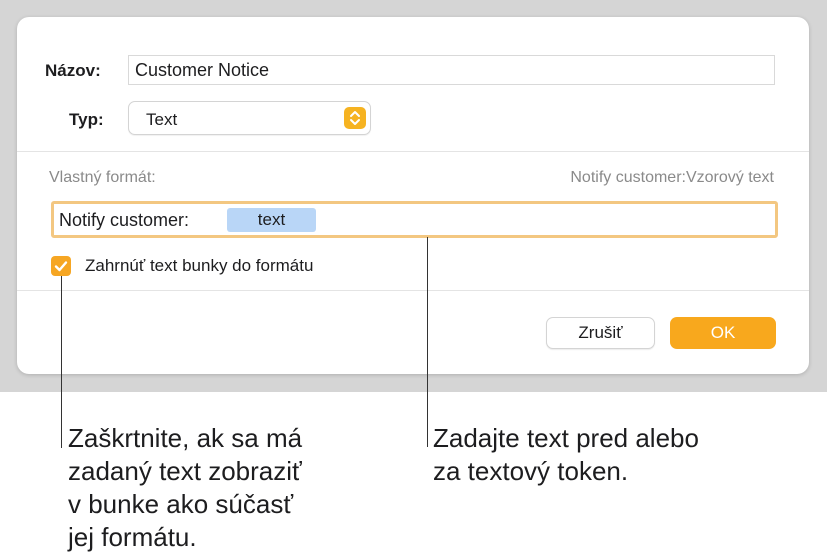 This screenshot has height=559, width=827. I want to click on type-select-value: Text, so click(162, 119).